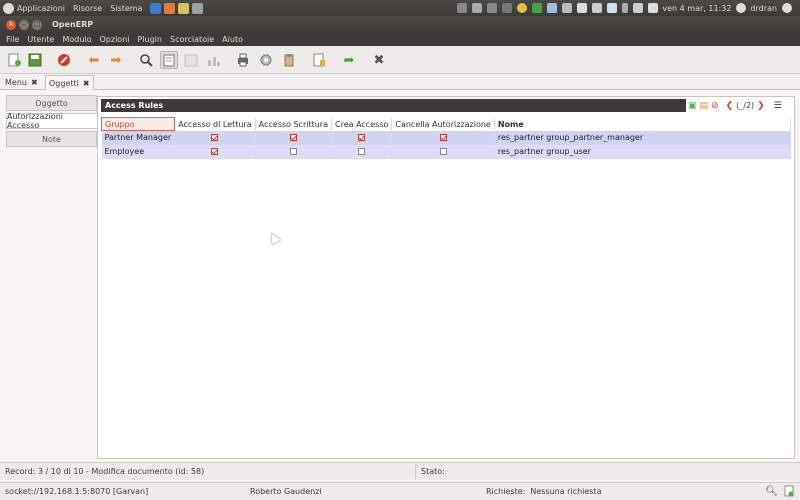  What do you see at coordinates (778, 106) in the screenshot?
I see `menu-icon: ☰` at bounding box center [778, 106].